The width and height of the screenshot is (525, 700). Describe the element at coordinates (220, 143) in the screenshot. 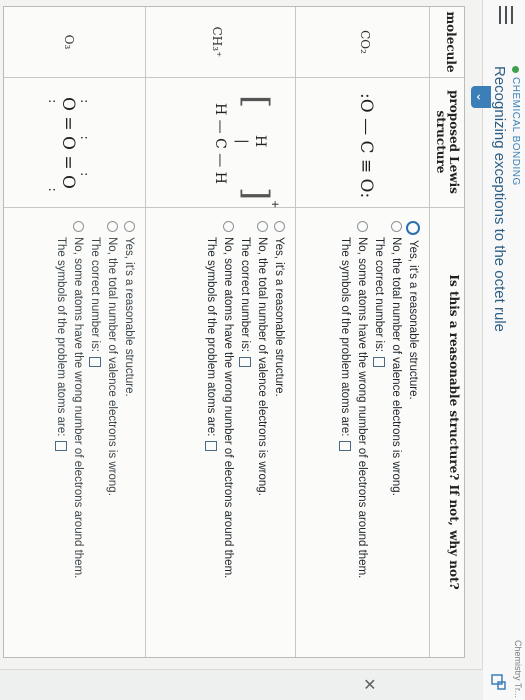

I see `lewis-structure-ch3: H — C — H` at that location.